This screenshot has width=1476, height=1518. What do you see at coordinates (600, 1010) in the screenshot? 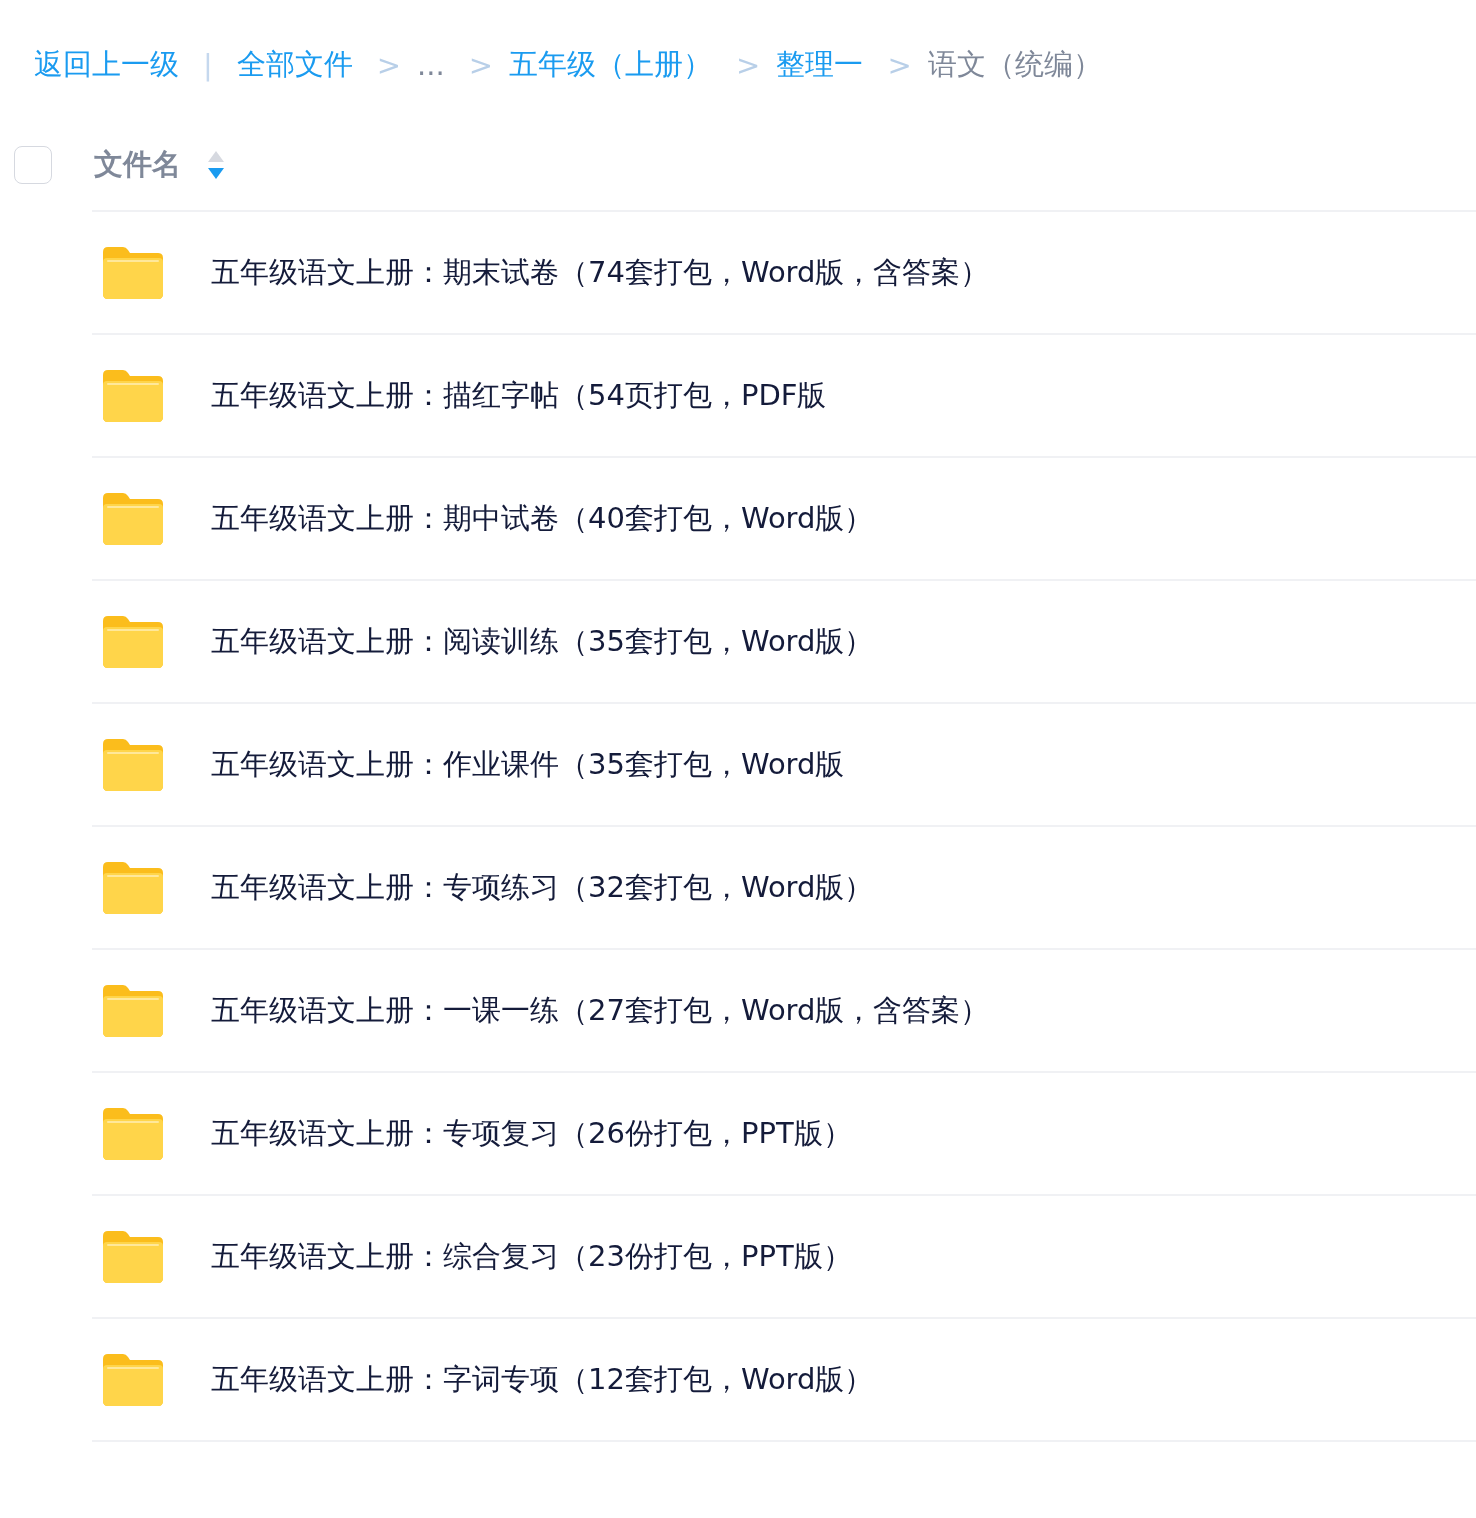
I see `file-name: 五年级语文上册：一课一练（27套打包，Word版，含答案）` at bounding box center [600, 1010].